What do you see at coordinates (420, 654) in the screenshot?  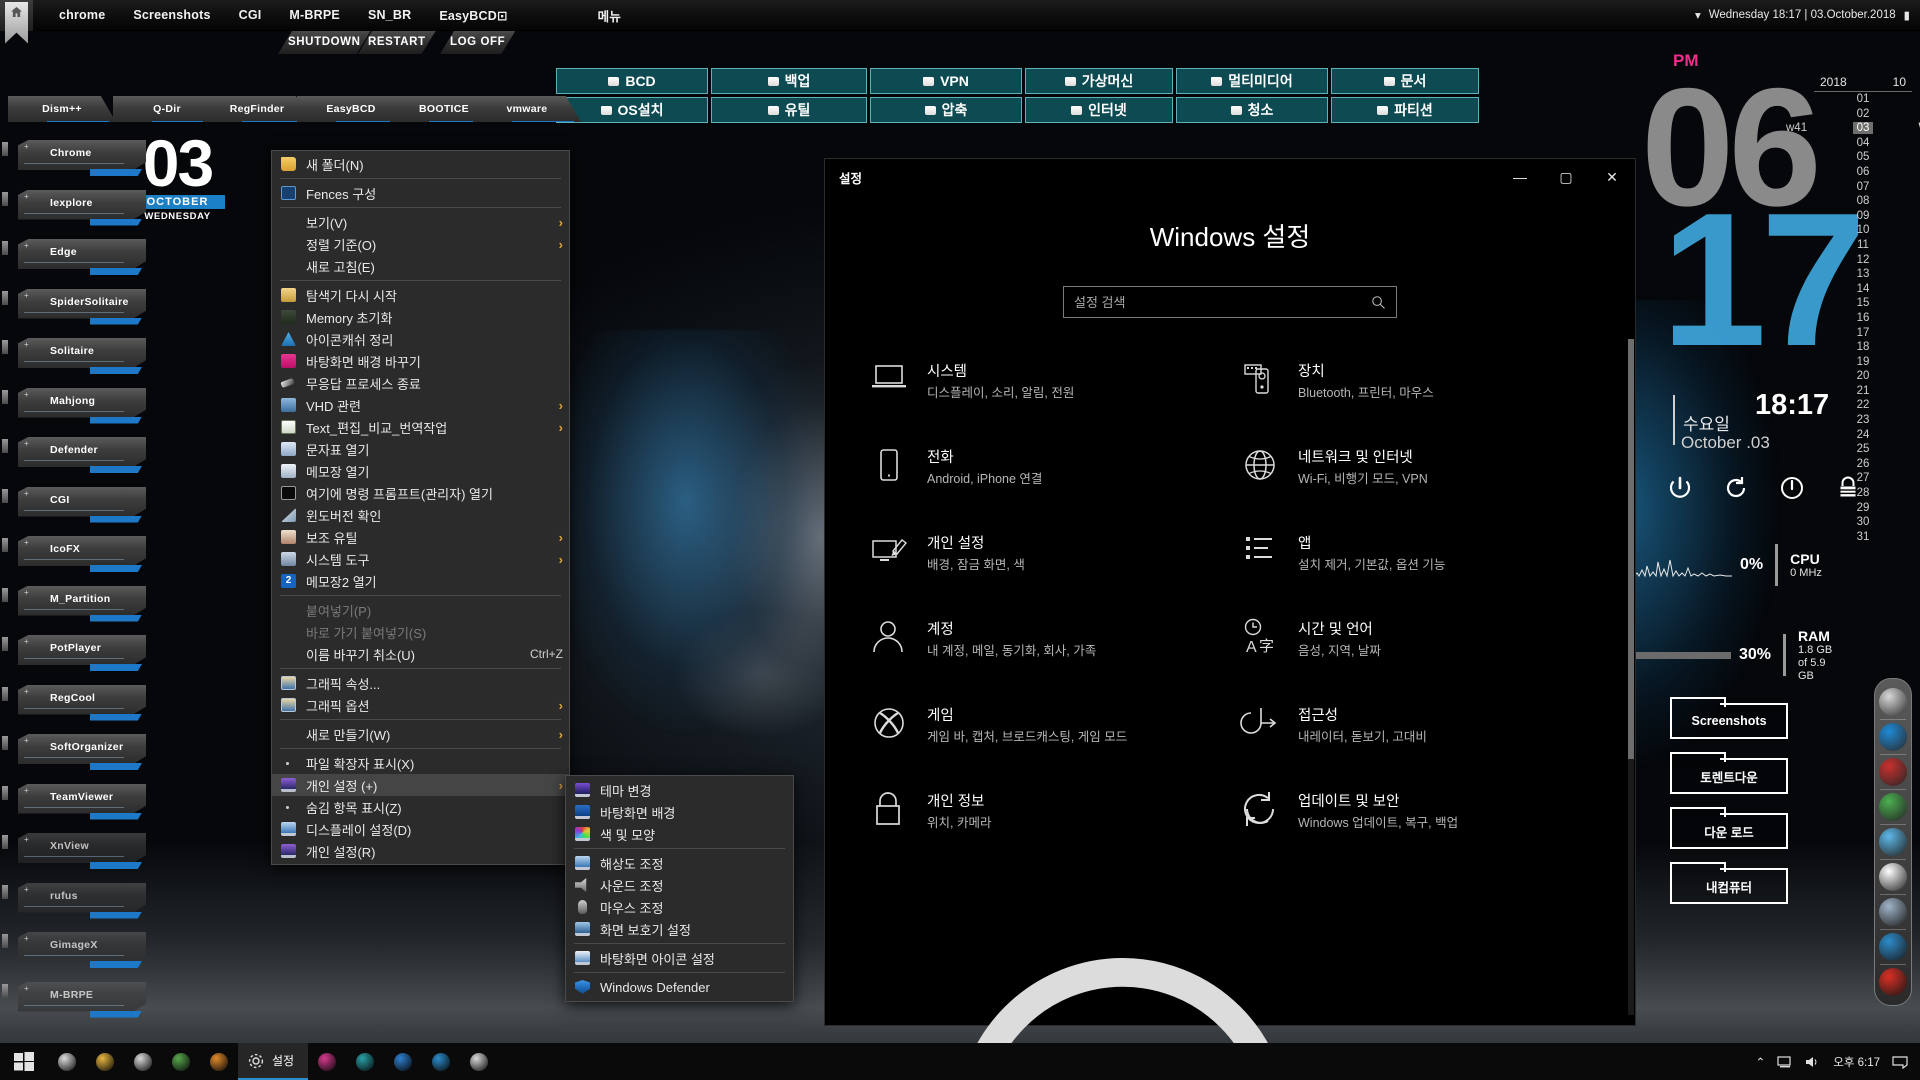 I see `context-menu-item-25: 이름 바꾸기 취소(U) Ctrl+Z` at bounding box center [420, 654].